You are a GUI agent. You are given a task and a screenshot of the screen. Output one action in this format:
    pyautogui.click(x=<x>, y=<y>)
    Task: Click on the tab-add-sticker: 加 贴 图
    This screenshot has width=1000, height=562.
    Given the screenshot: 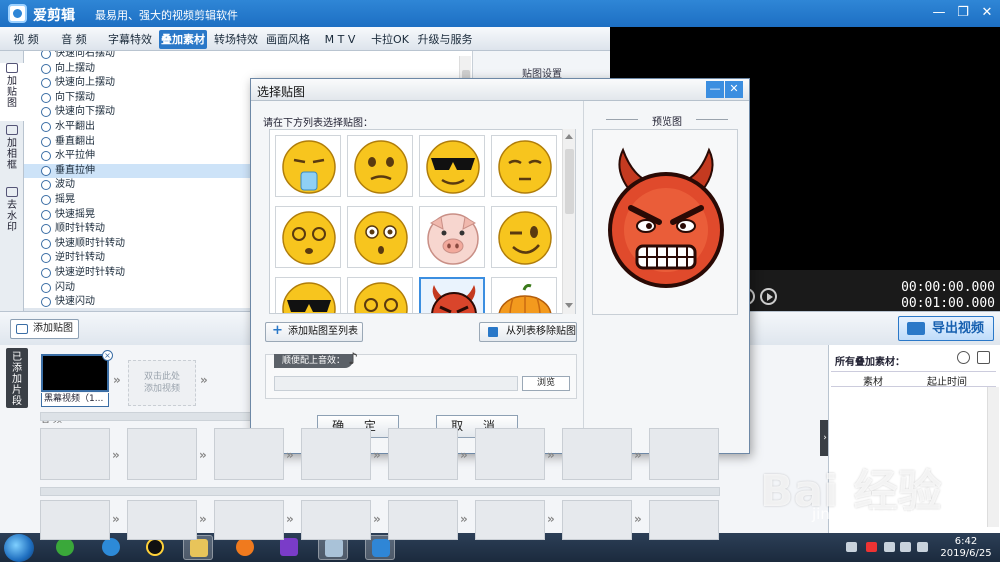 What is the action you would take?
    pyautogui.click(x=12, y=92)
    